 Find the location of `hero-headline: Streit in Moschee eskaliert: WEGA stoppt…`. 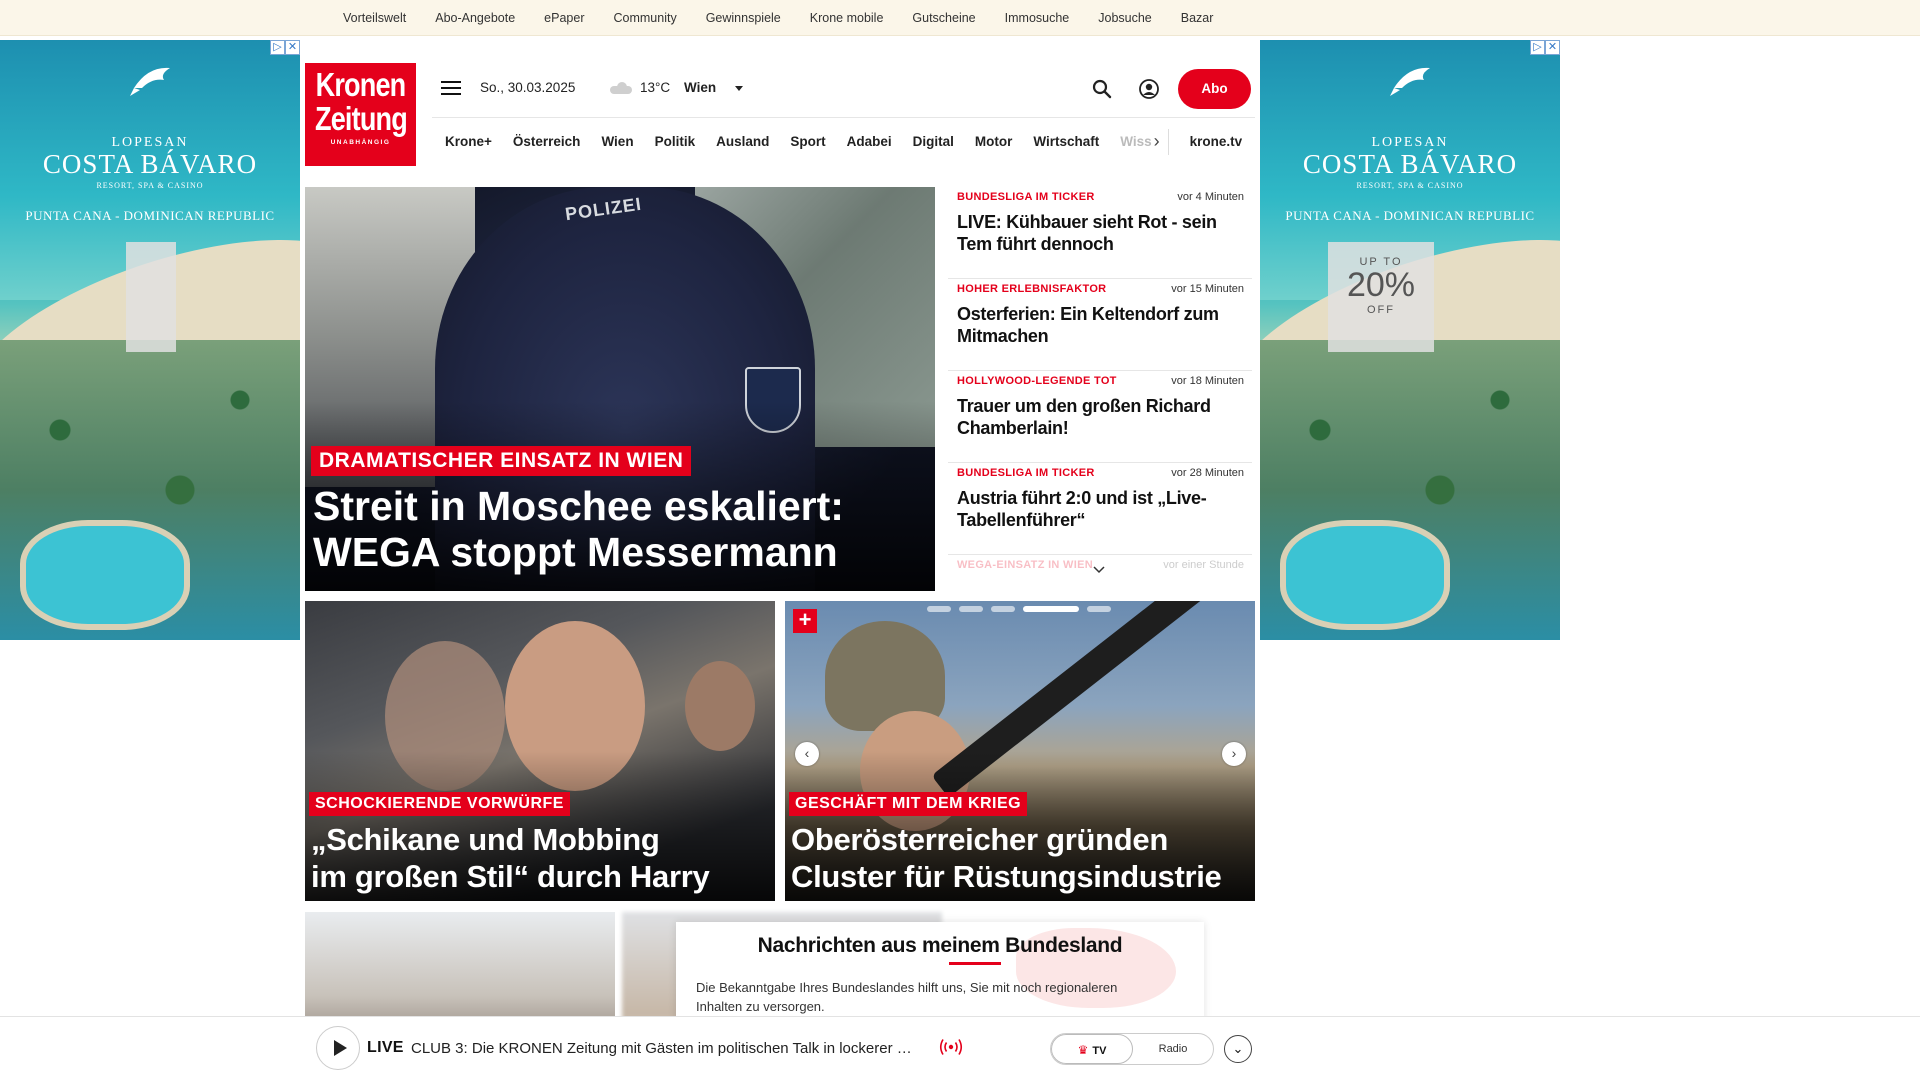

hero-headline: Streit in Moschee eskaliert: WEGA stoppt… is located at coordinates (613, 529).